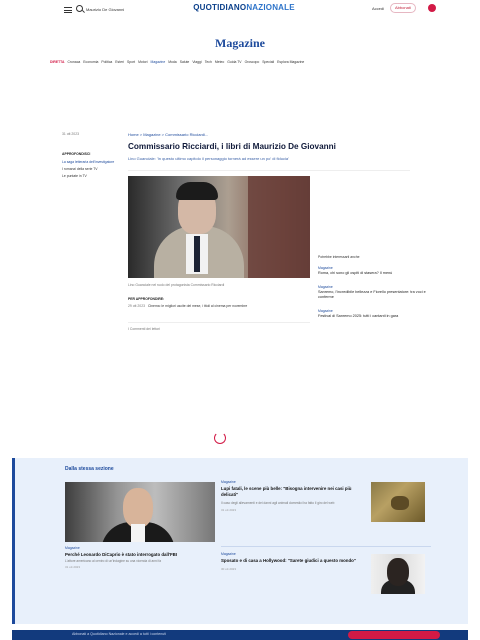 The width and height of the screenshot is (480, 640). I want to click on image-face, so click(138, 508).